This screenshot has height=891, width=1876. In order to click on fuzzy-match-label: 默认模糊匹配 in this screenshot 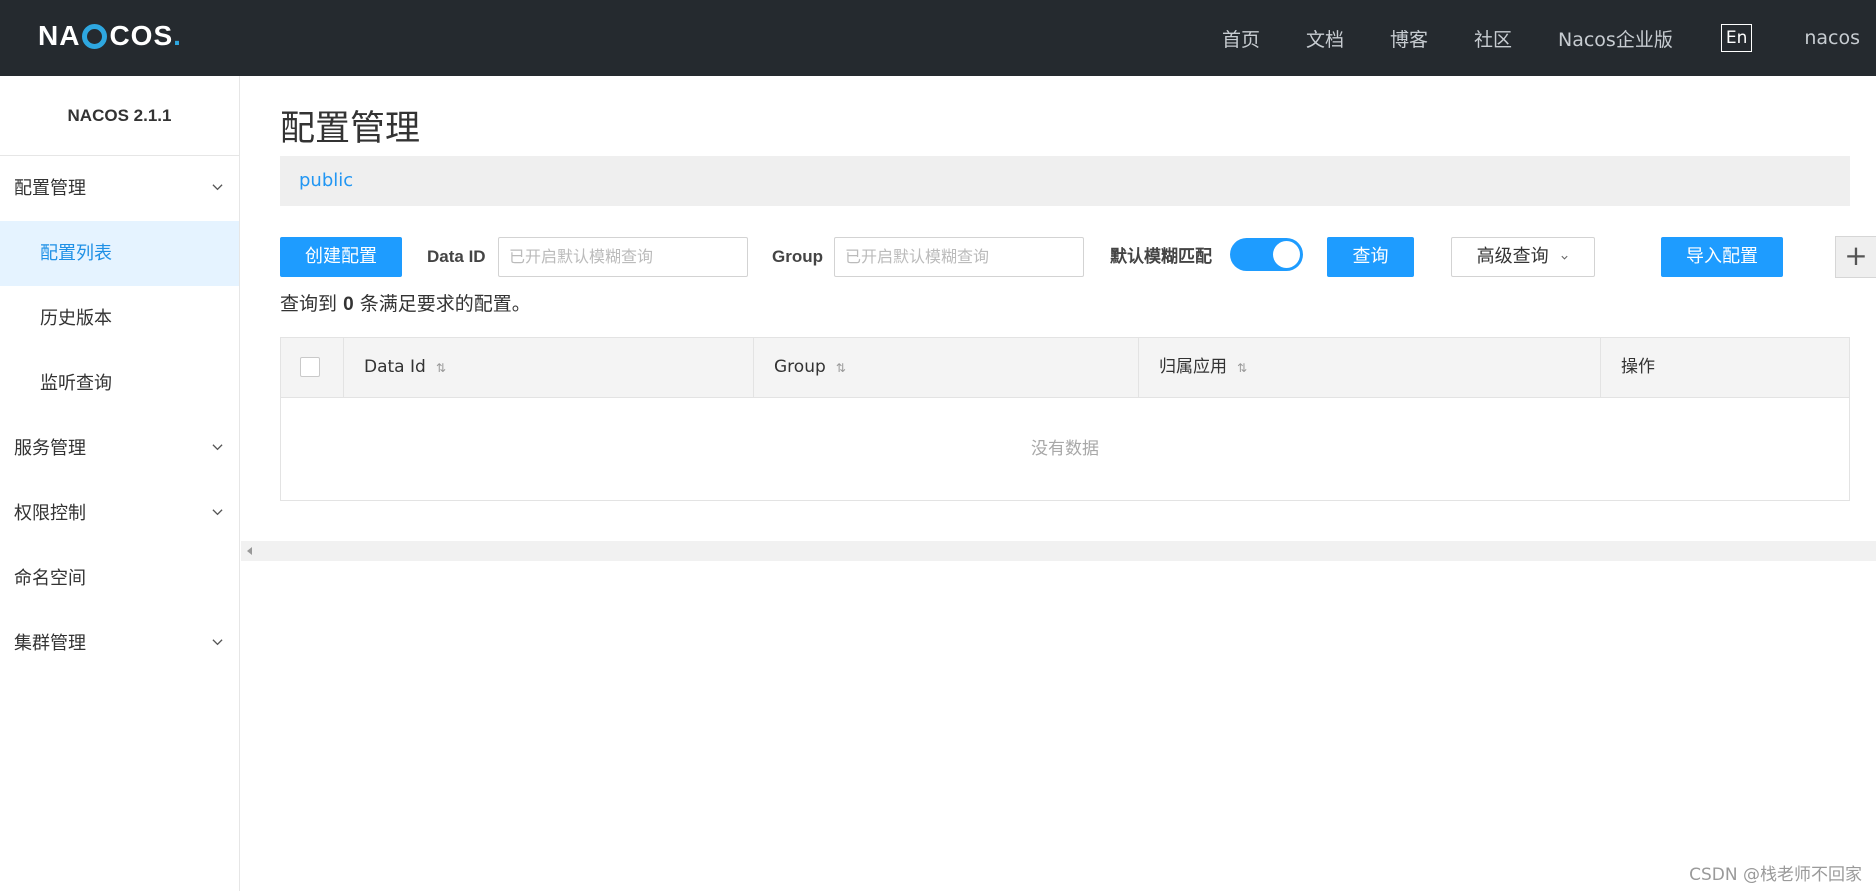, I will do `click(1161, 257)`.